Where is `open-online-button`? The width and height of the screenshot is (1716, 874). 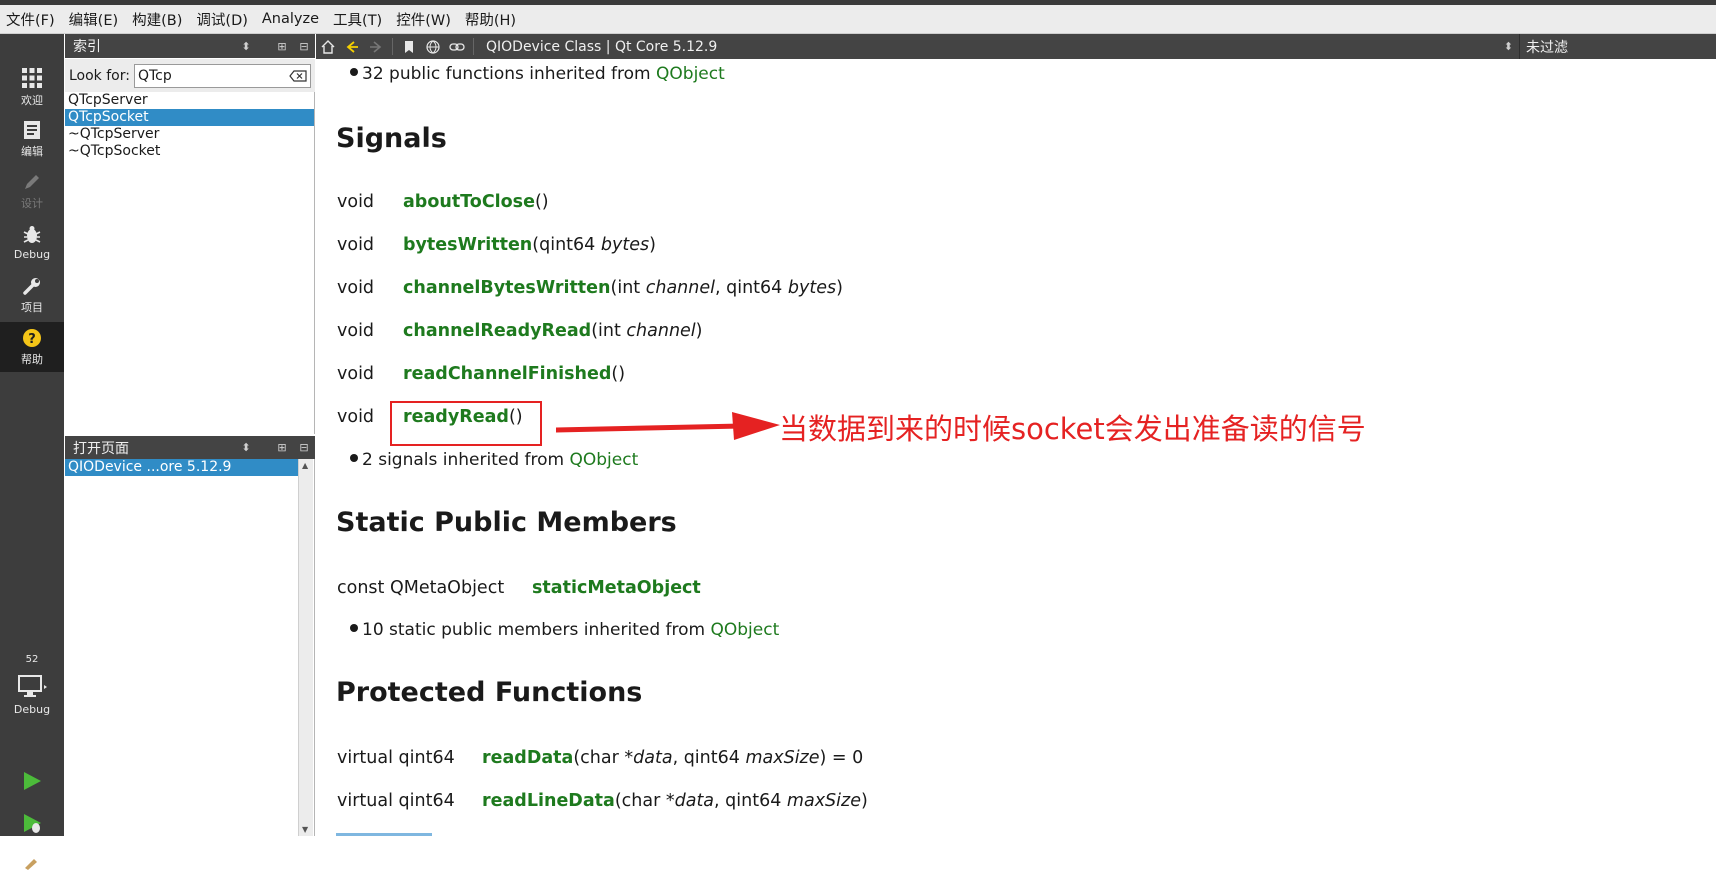
open-online-button is located at coordinates (433, 46).